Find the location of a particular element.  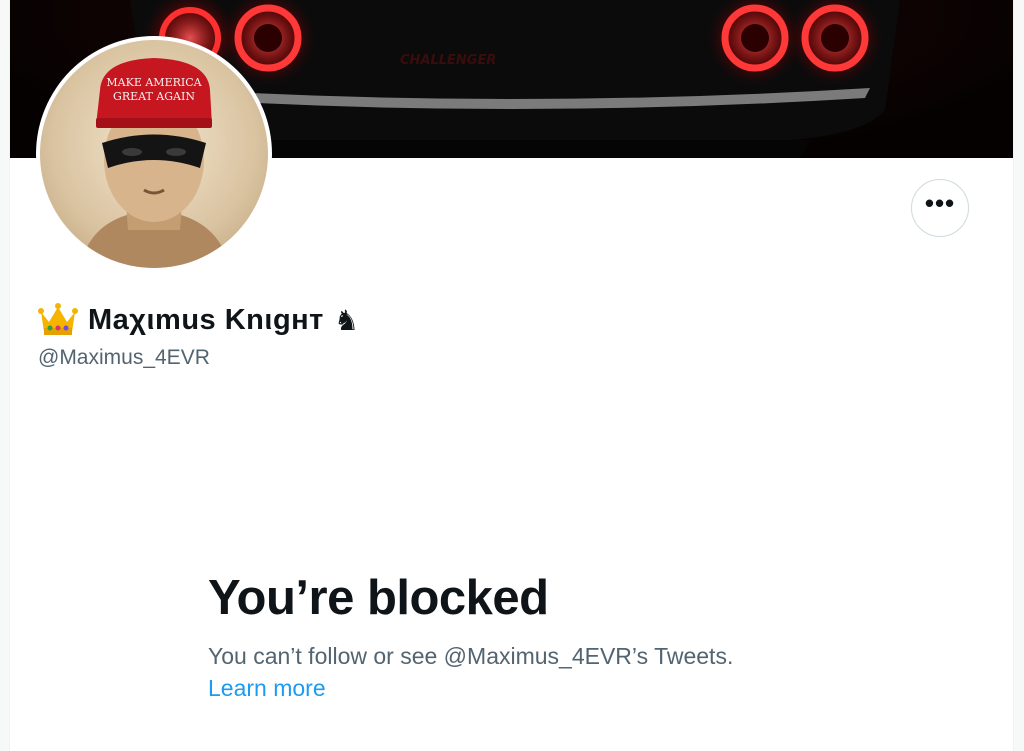

hat-text-line1: MAKE AMERICA is located at coordinates (154, 82).